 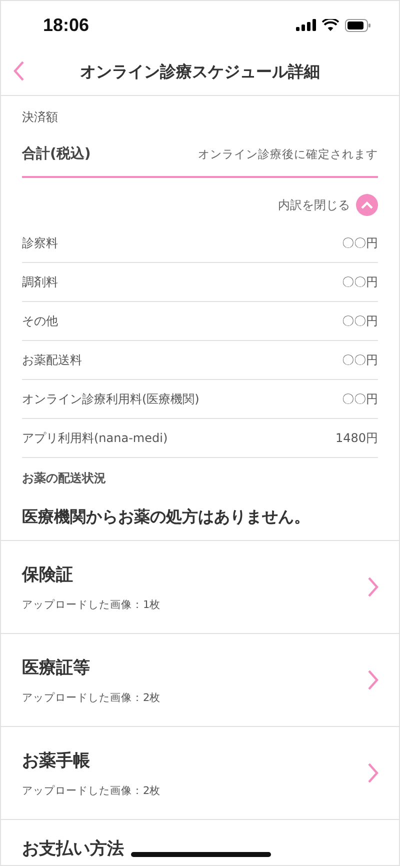 I want to click on document-item: 医療証等 アップロードした画像：2枚, so click(x=200, y=679).